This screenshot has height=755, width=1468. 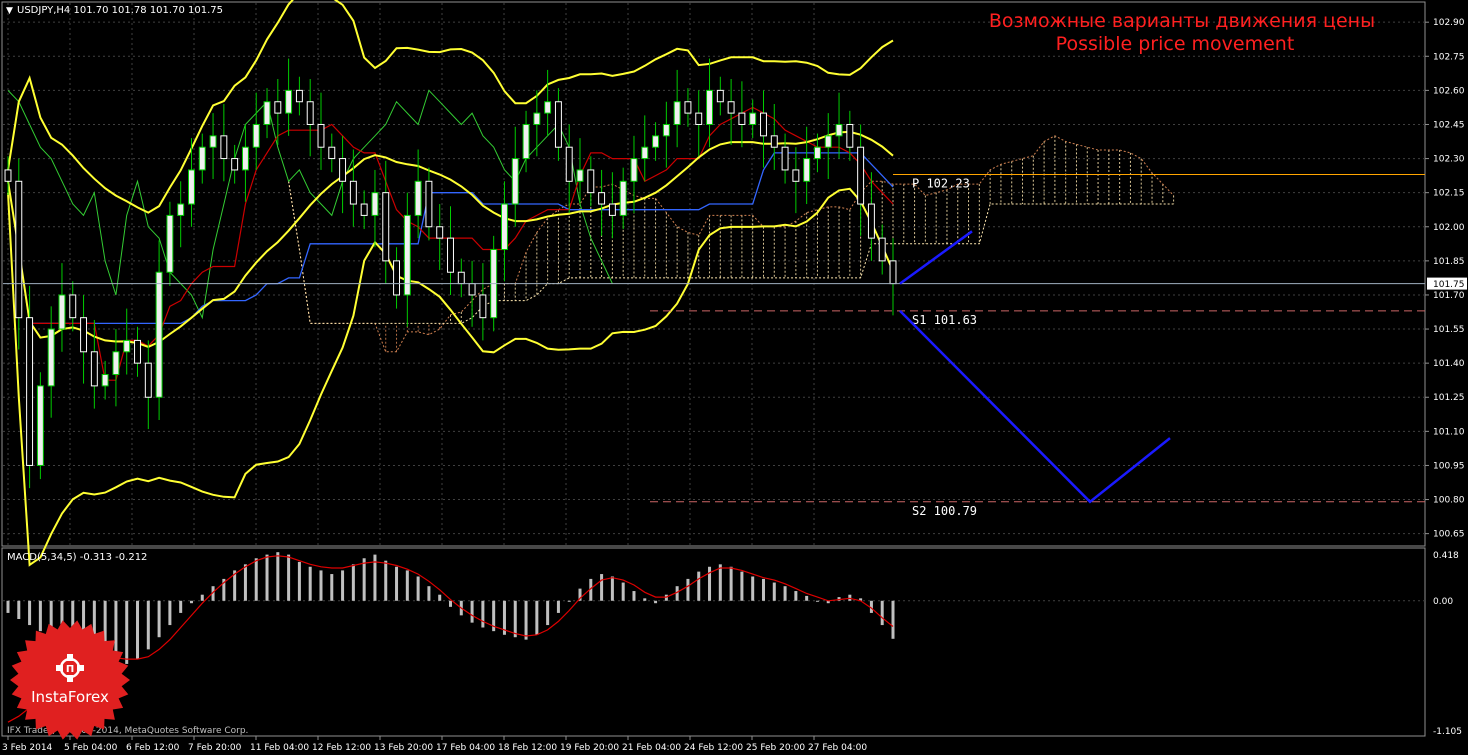 What do you see at coordinates (1449, 194) in the screenshot?
I see `y-tick-label: 102.15` at bounding box center [1449, 194].